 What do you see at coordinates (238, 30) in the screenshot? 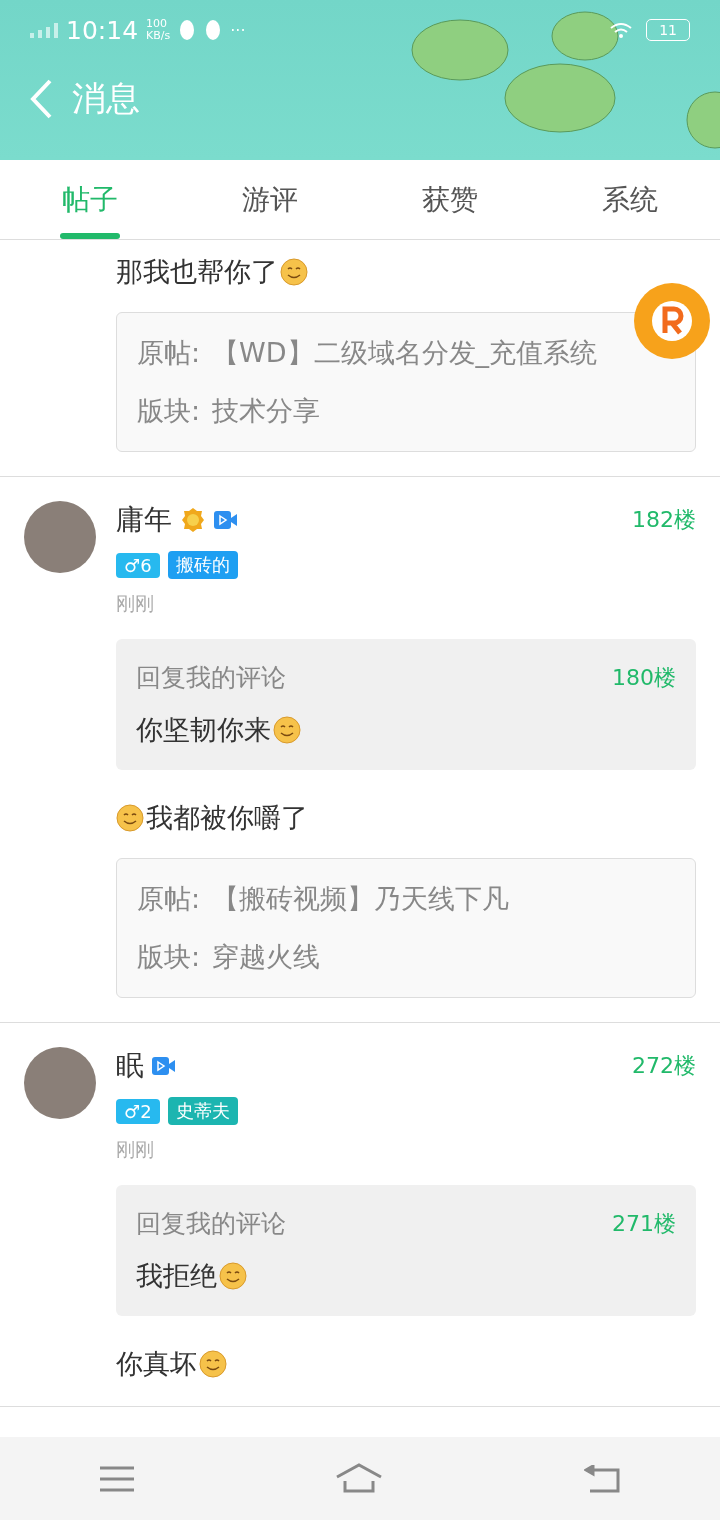
I see `more-indicator: ···` at bounding box center [238, 30].